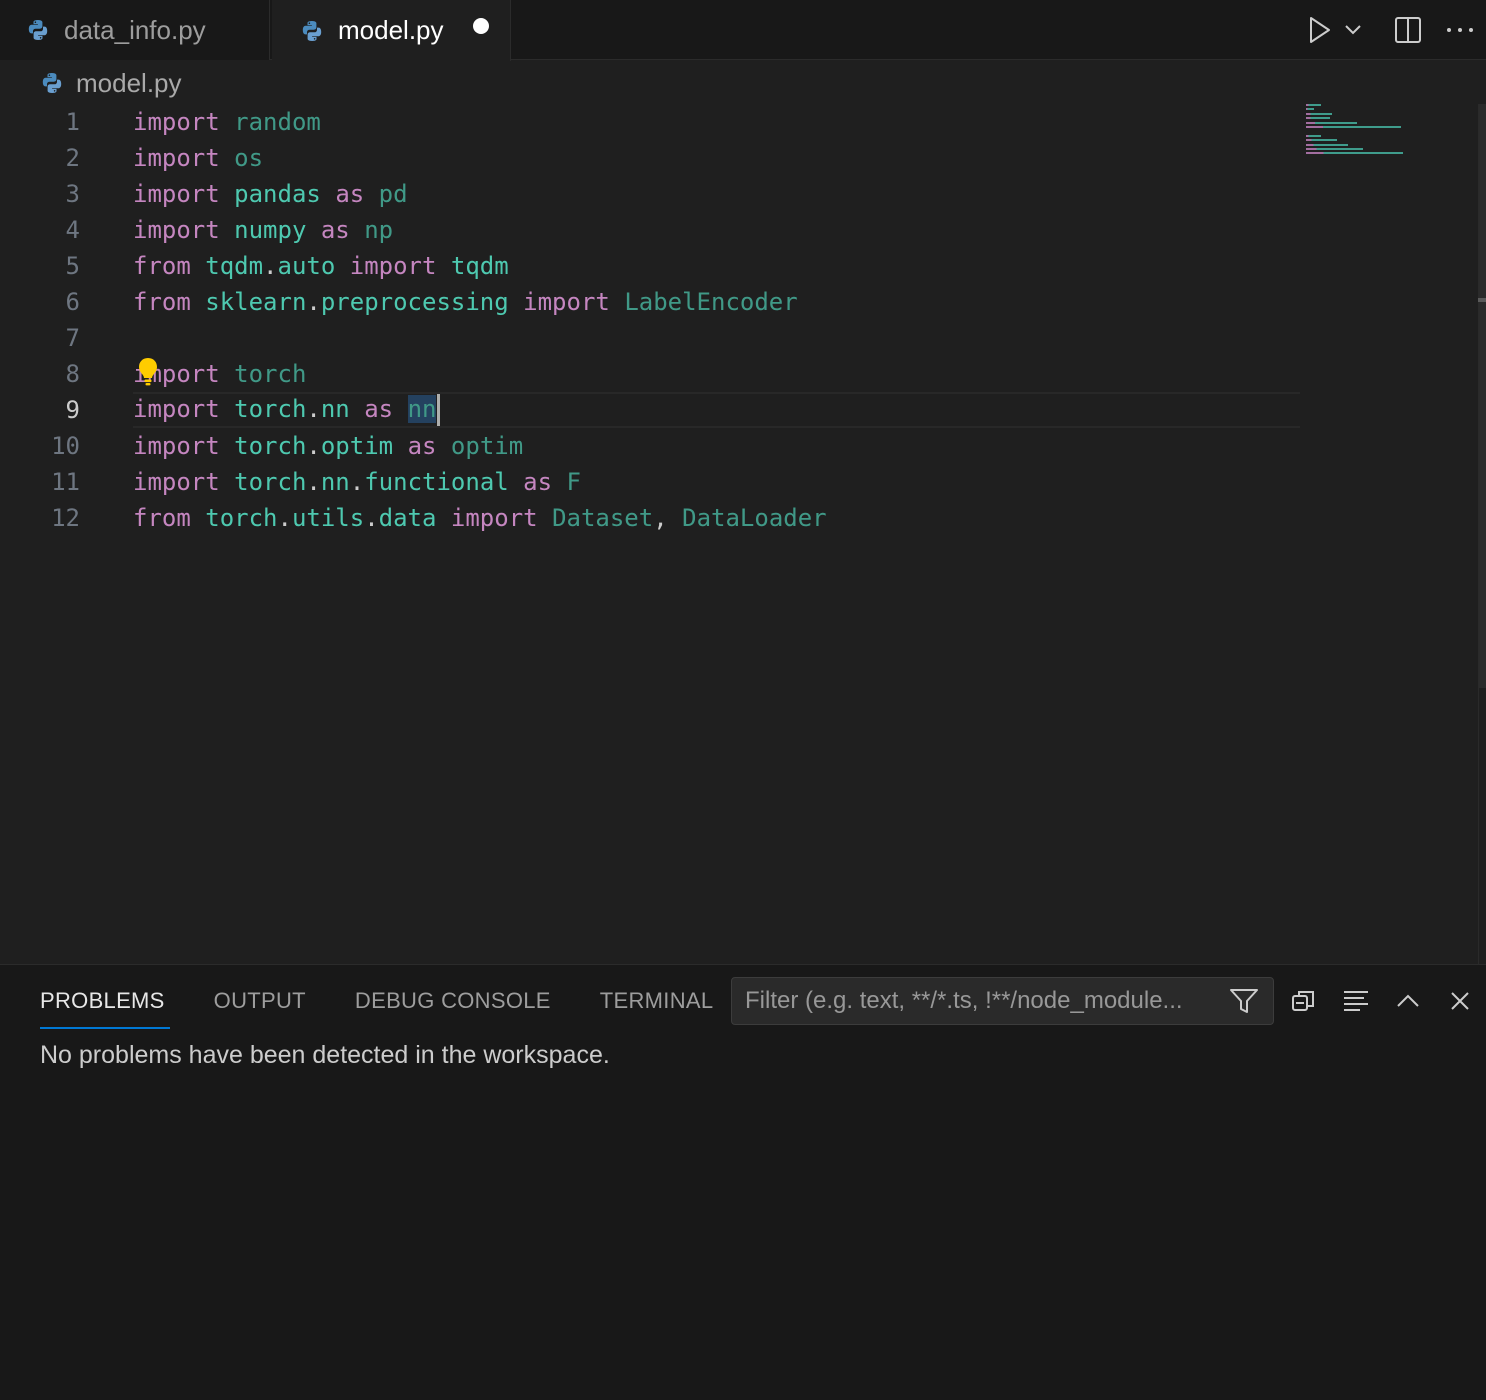 Image resolution: width=1486 pixels, height=1400 pixels. I want to click on collapse-all-button, so click(1304, 1001).